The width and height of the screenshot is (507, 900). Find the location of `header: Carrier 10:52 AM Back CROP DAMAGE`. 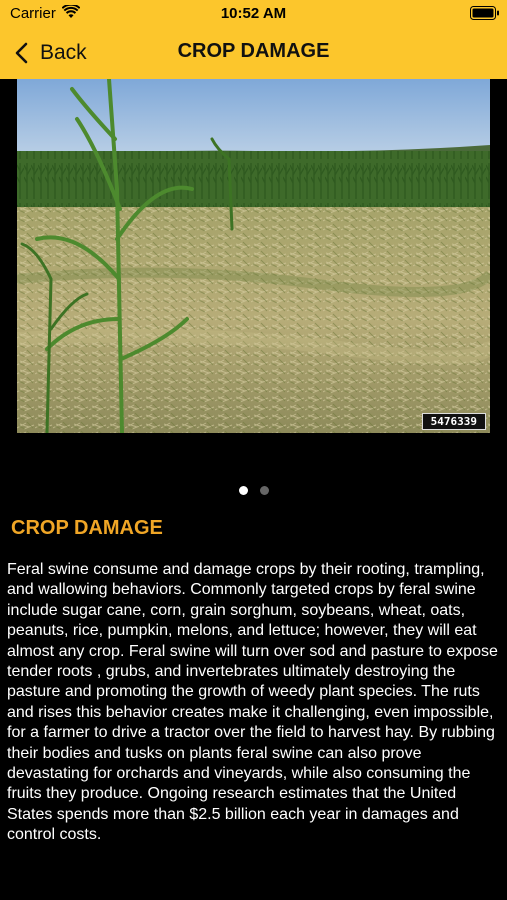

header: Carrier 10:52 AM Back CROP DAMAGE is located at coordinates (253, 39).